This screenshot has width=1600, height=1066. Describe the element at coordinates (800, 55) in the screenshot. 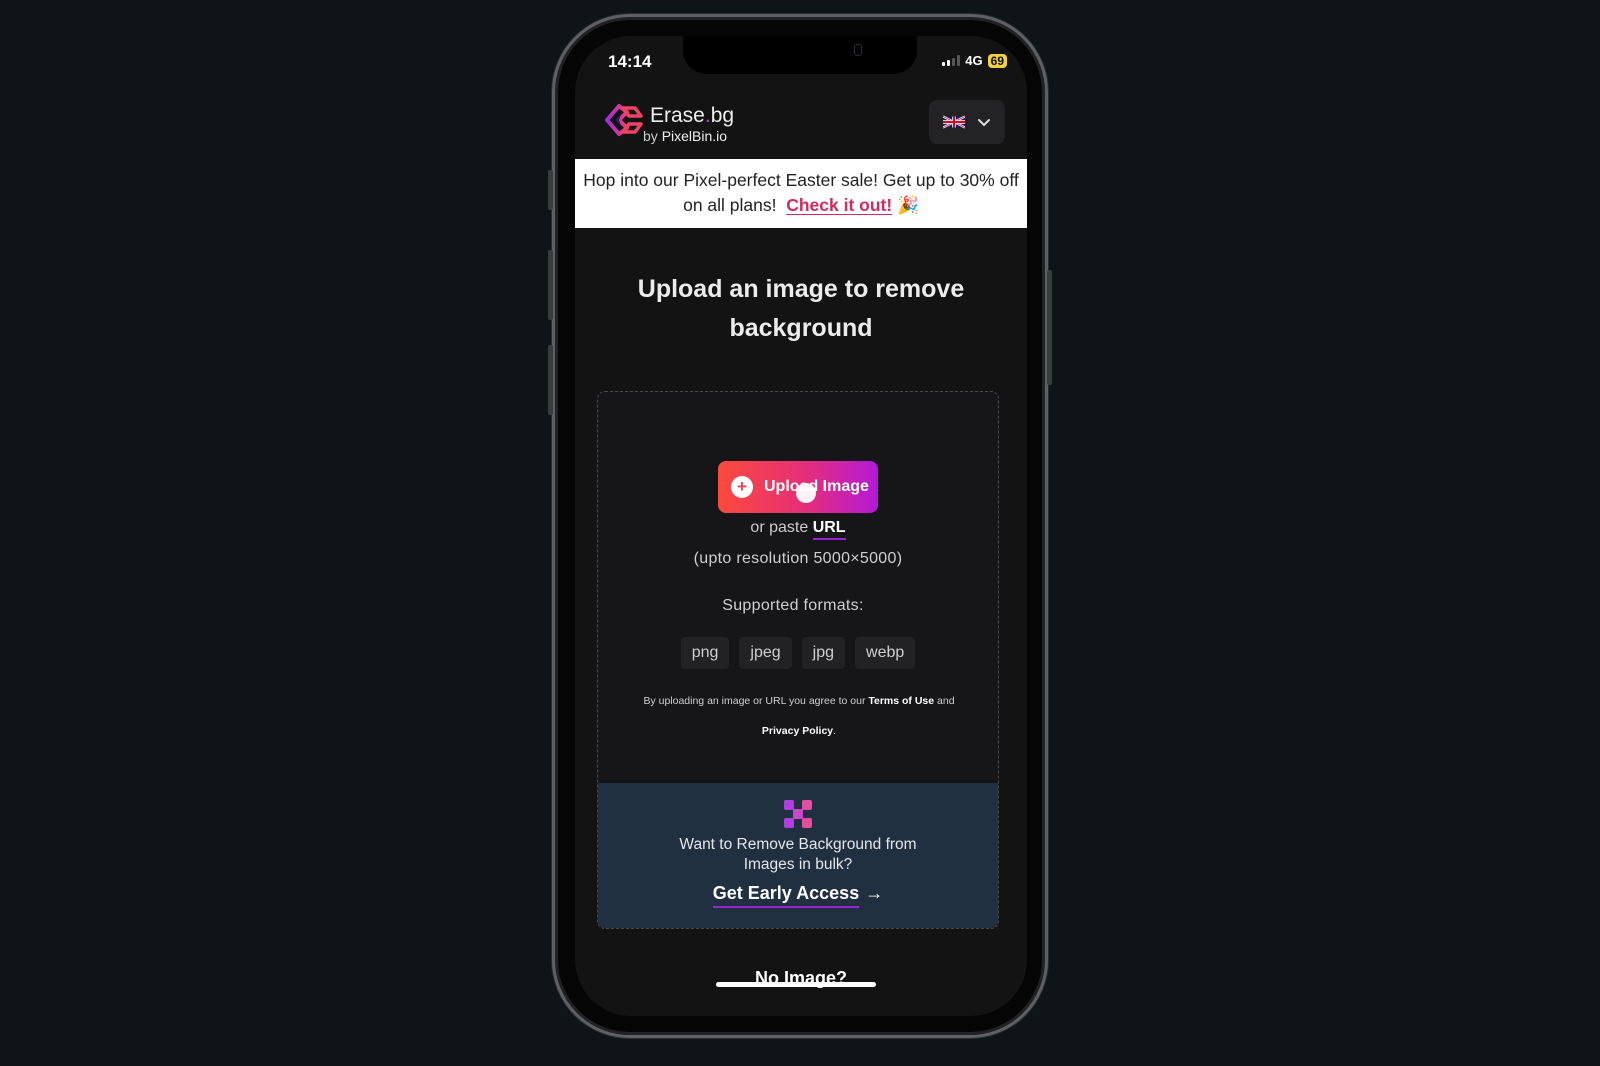

I see `notch` at that location.